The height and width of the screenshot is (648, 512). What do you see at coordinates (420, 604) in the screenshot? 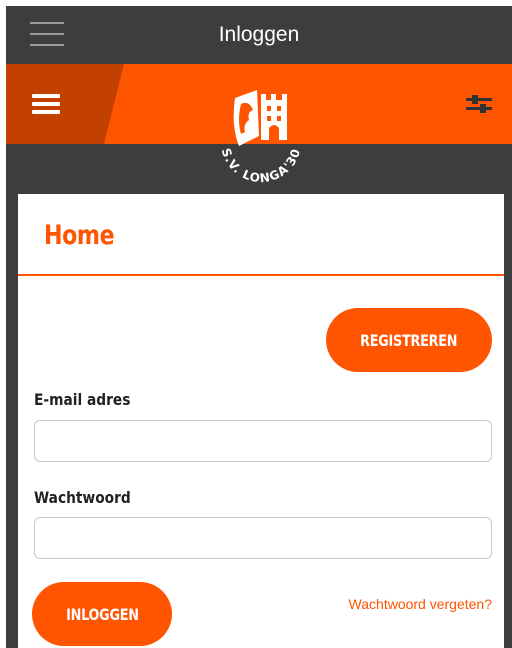
I see `forgot-password-link: Wachtwoord vergeten?` at bounding box center [420, 604].